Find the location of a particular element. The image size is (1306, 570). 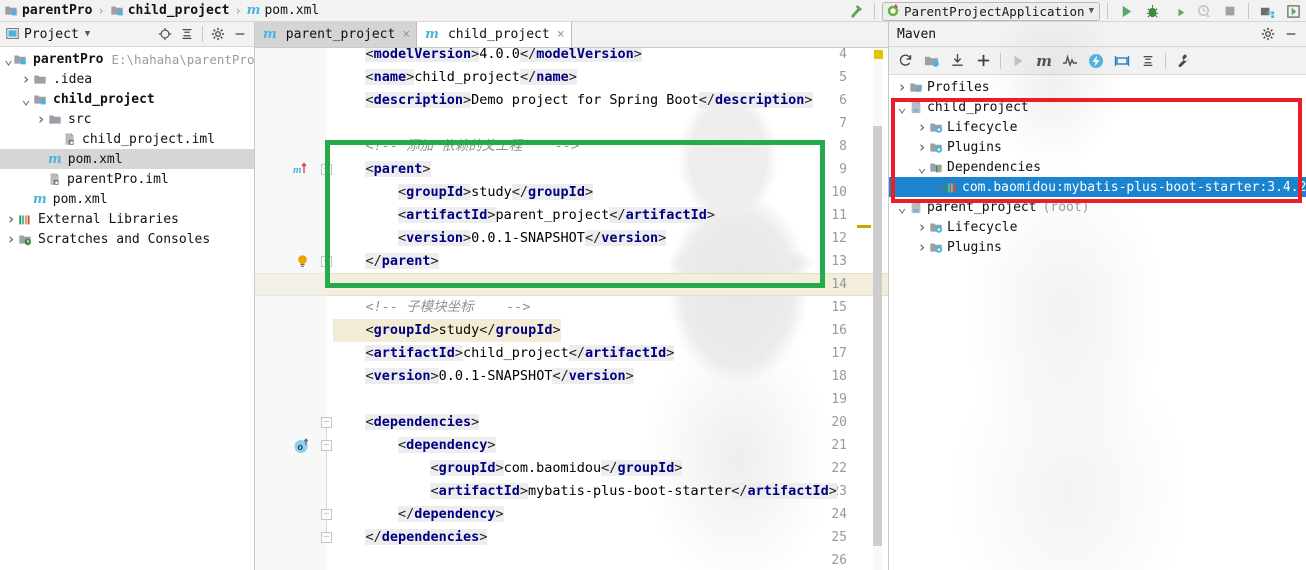

intention-bulb-icon is located at coordinates (302, 262).